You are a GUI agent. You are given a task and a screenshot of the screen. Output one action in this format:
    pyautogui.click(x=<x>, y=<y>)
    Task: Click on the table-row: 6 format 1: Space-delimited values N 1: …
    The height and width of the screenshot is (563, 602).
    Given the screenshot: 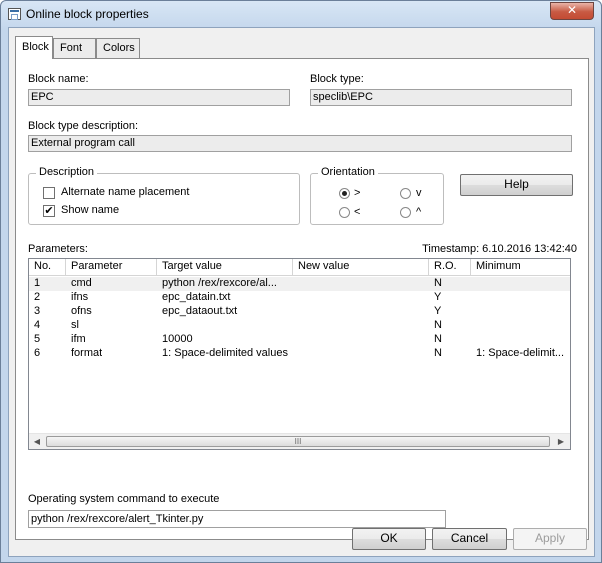 What is the action you would take?
    pyautogui.click(x=299, y=354)
    